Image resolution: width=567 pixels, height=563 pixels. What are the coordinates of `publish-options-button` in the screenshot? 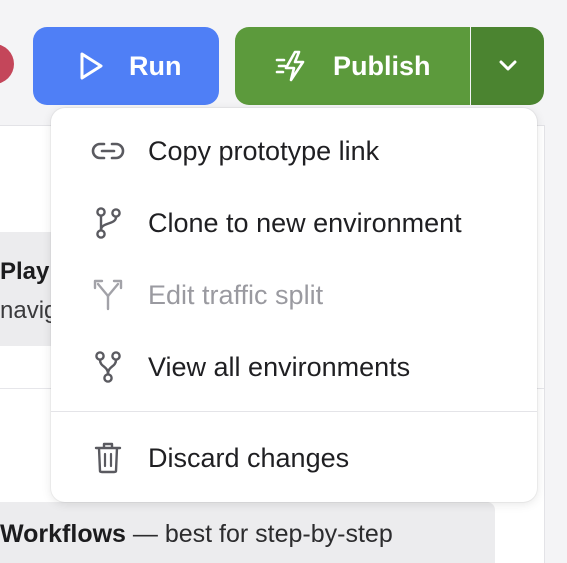 It's located at (507, 66).